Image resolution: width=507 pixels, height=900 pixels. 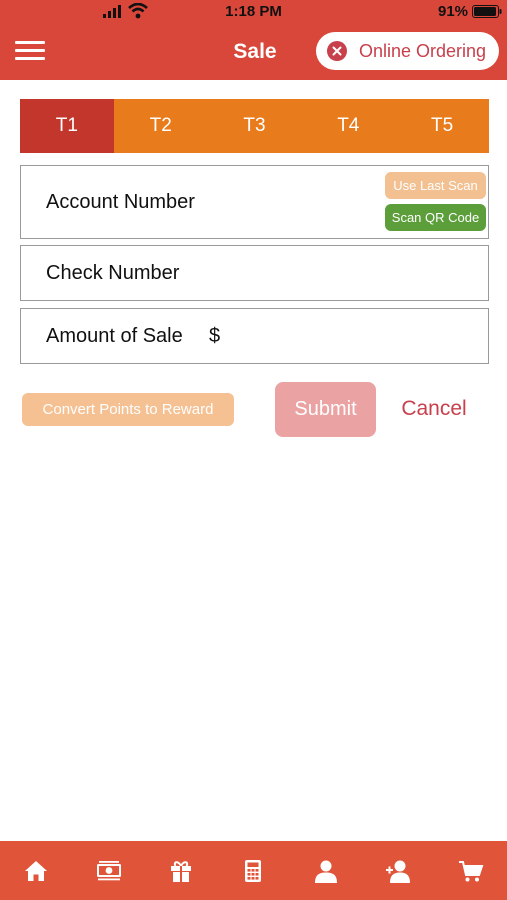 I want to click on page-title: Sale, so click(x=255, y=51).